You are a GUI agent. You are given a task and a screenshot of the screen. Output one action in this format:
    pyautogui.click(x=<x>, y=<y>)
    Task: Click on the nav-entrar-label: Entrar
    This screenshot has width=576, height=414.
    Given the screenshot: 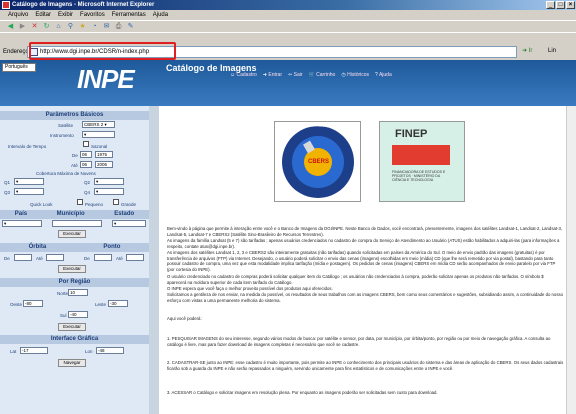 What is the action you would take?
    pyautogui.click(x=275, y=75)
    